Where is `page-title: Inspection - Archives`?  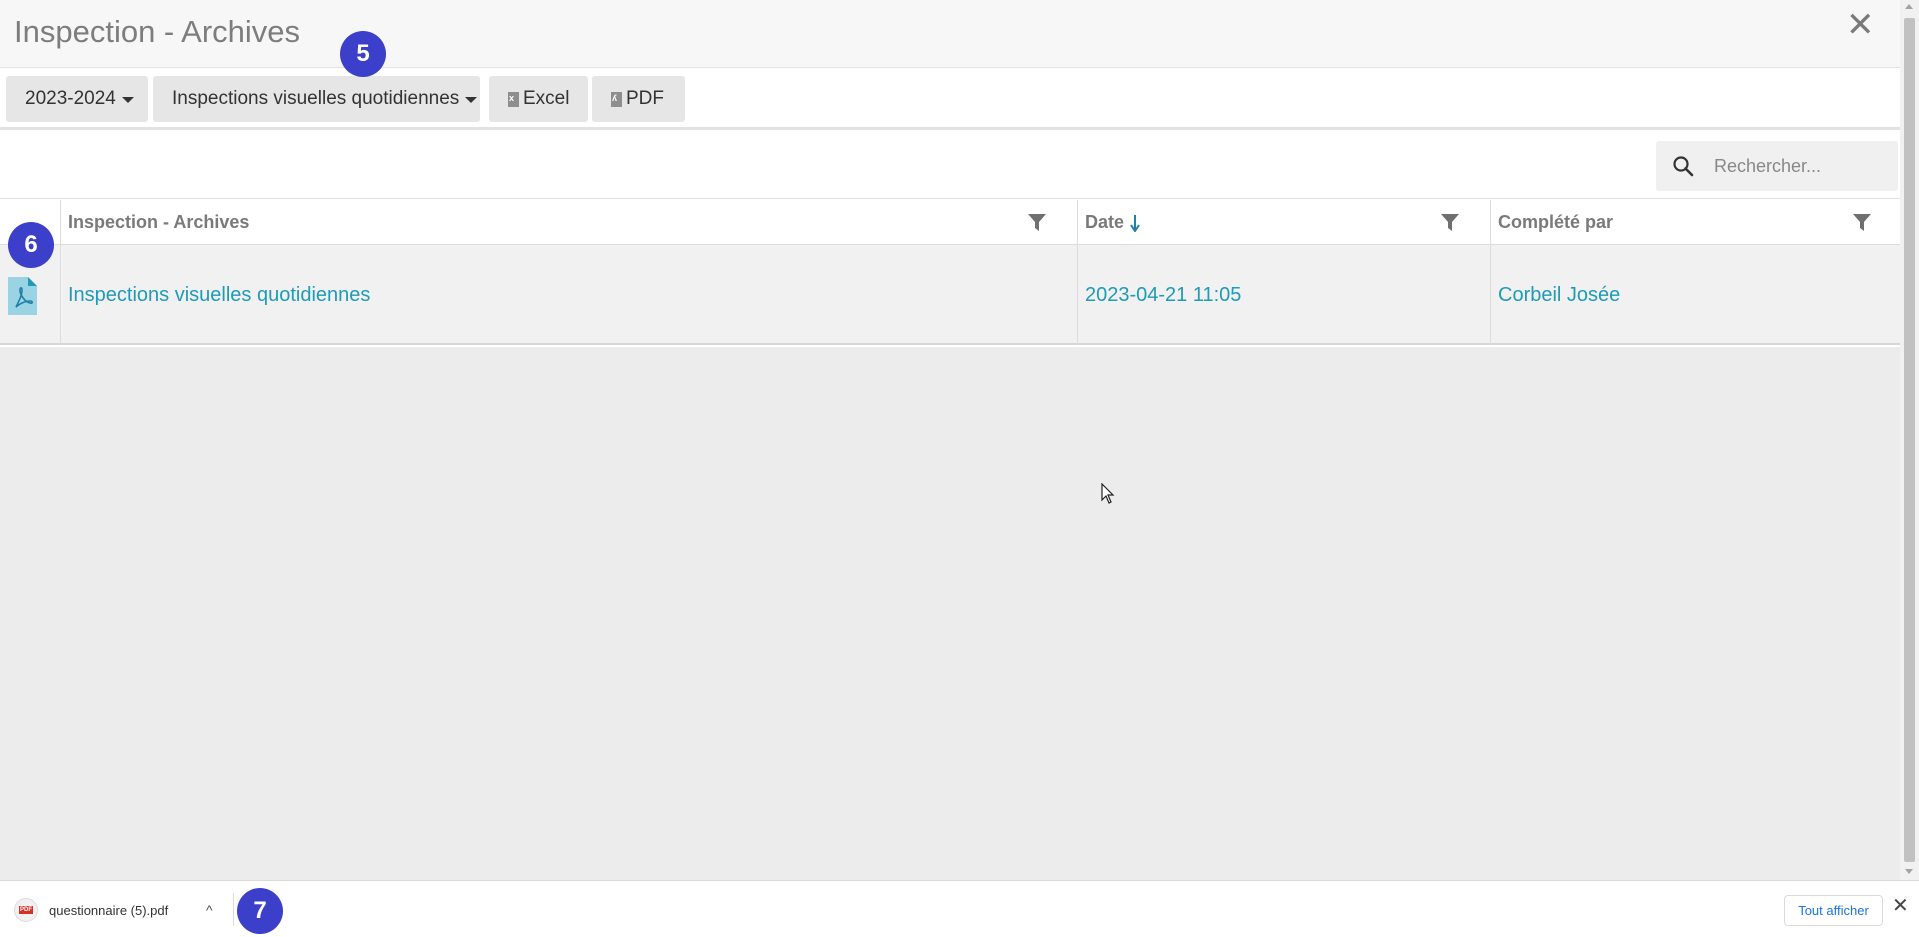 page-title: Inspection - Archives is located at coordinates (157, 31).